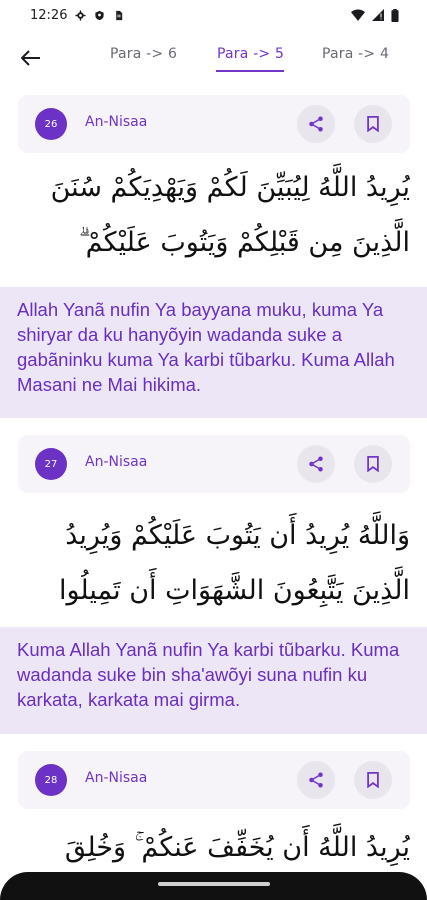 This screenshot has width=427, height=900. I want to click on gear-icon, so click(81, 15).